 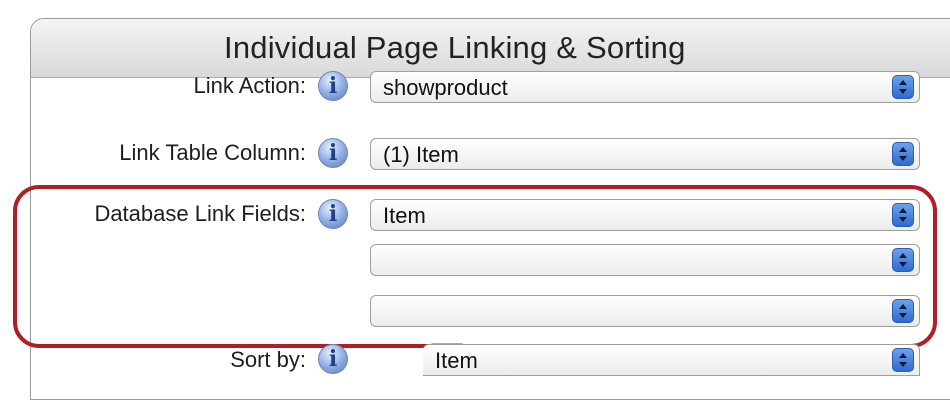 What do you see at coordinates (404, 215) in the screenshot?
I see `database-link-field-value-1: Item` at bounding box center [404, 215].